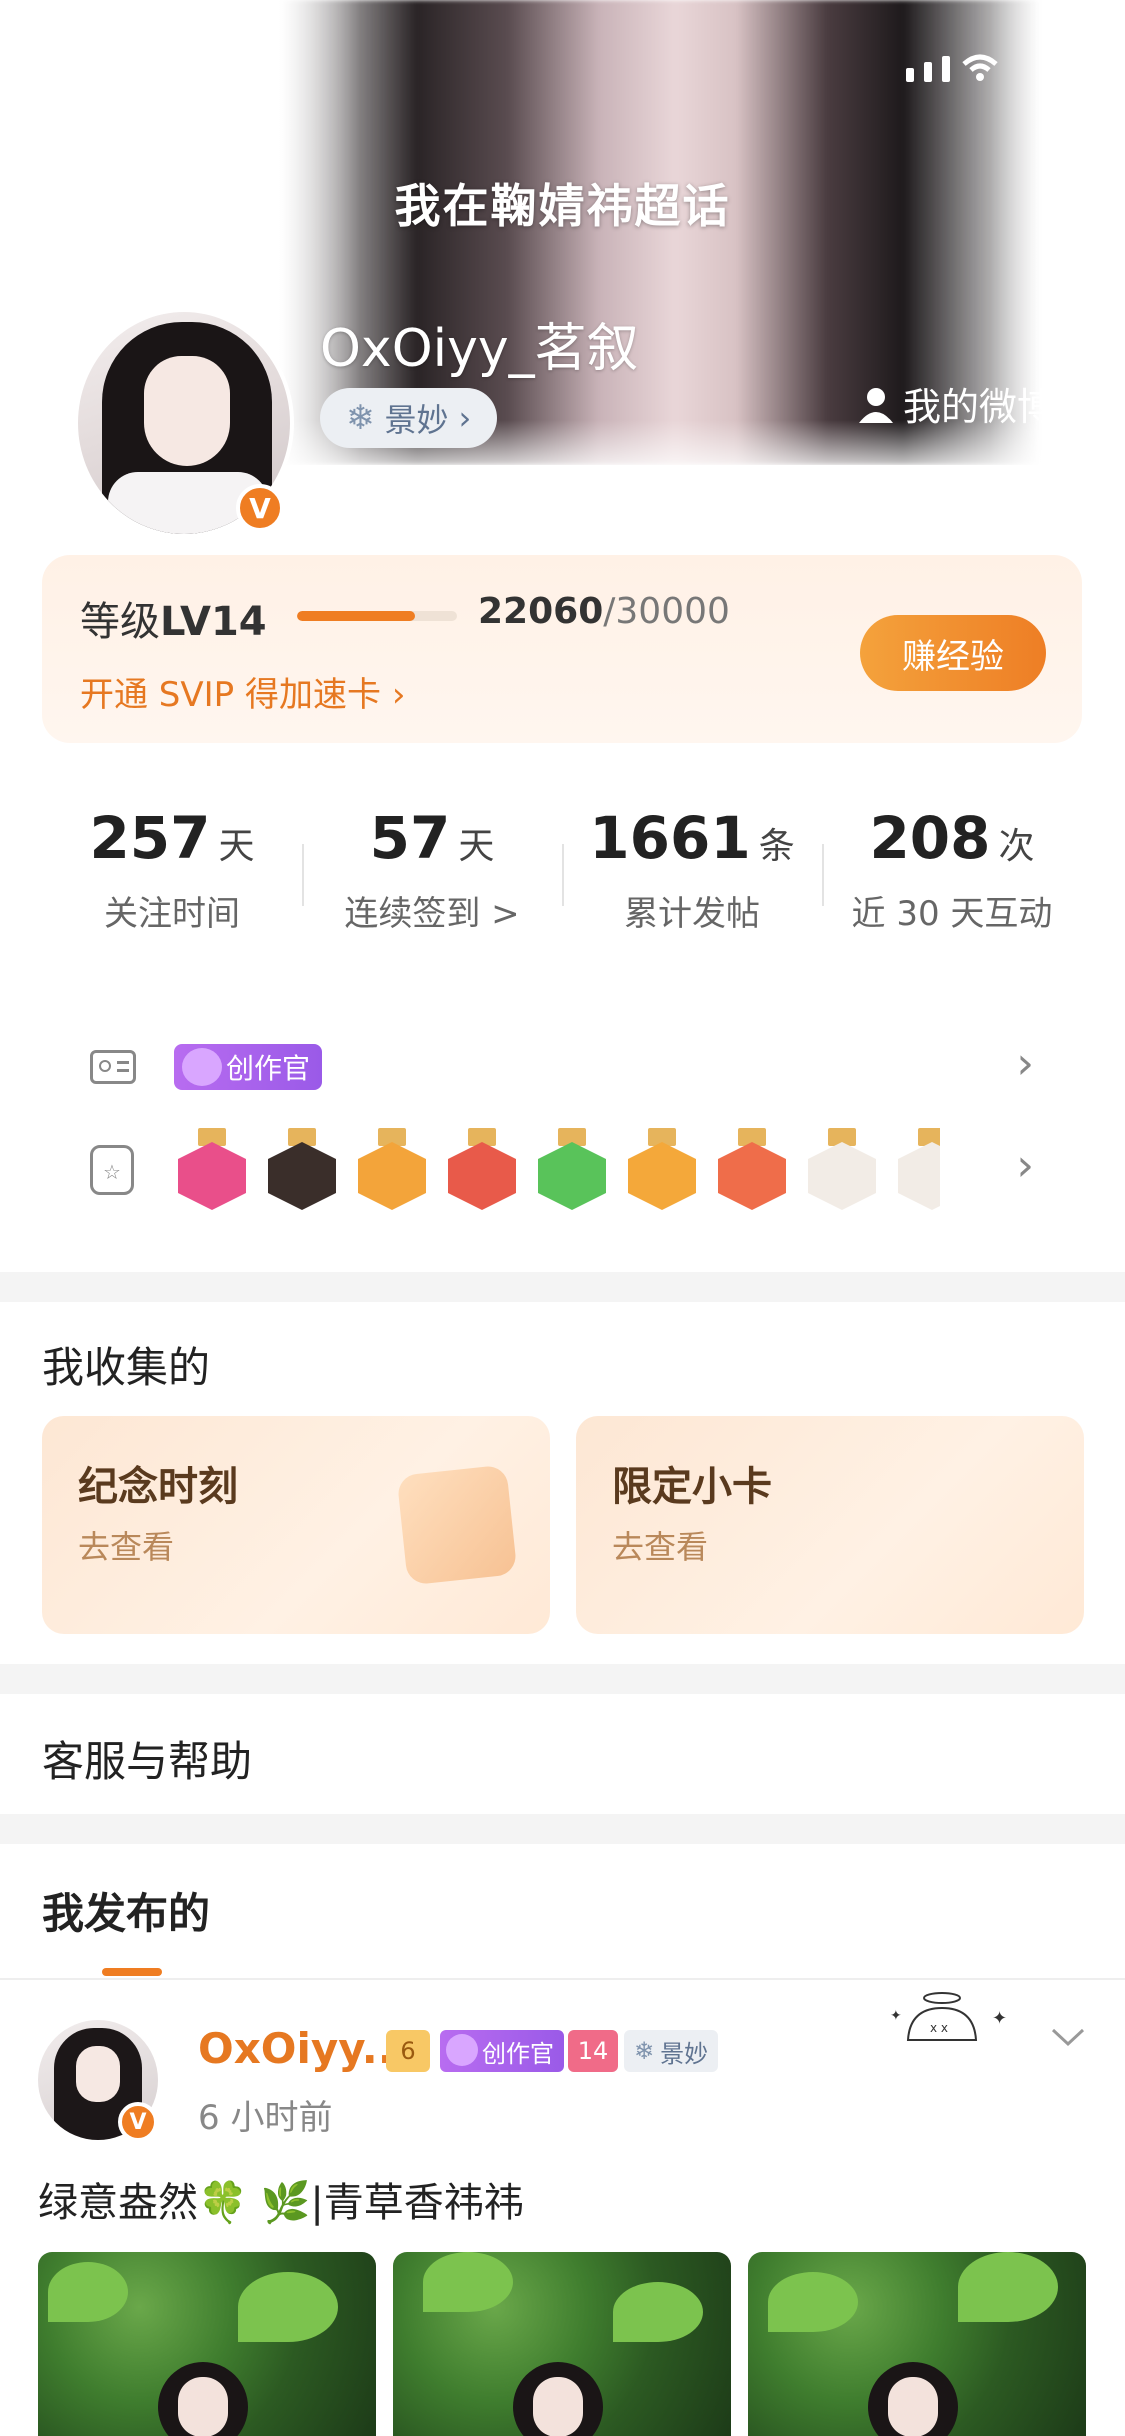 This screenshot has width=1125, height=2436. What do you see at coordinates (562, 649) in the screenshot?
I see `level-card: 等级LV14 22060/30000 开通 SVIP 得加速卡 › 赚经验` at bounding box center [562, 649].